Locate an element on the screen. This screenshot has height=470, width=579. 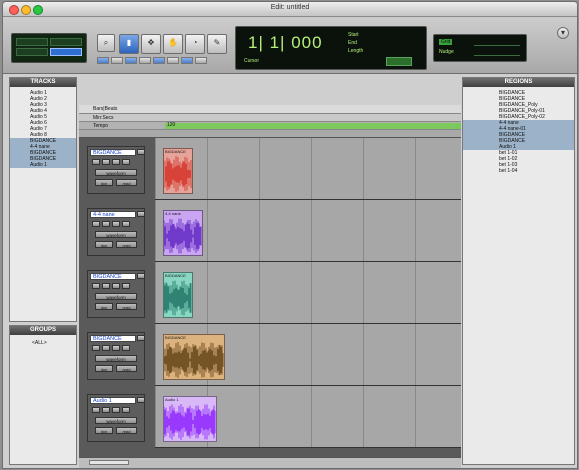
bars-beats-ruler is located at coordinates (270, 109).